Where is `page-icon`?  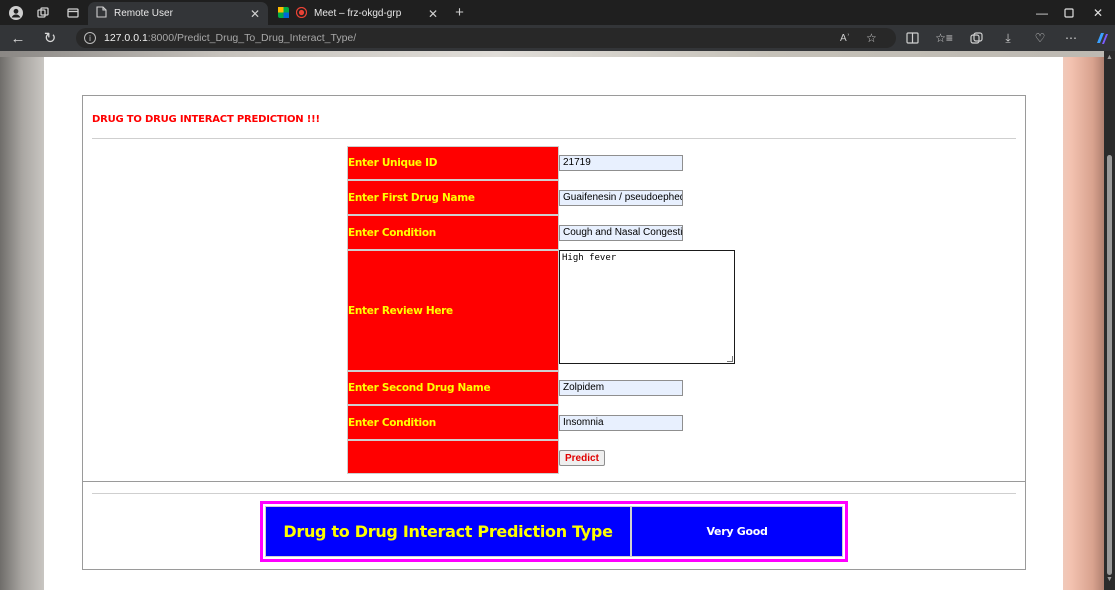
page-icon is located at coordinates (101, 13).